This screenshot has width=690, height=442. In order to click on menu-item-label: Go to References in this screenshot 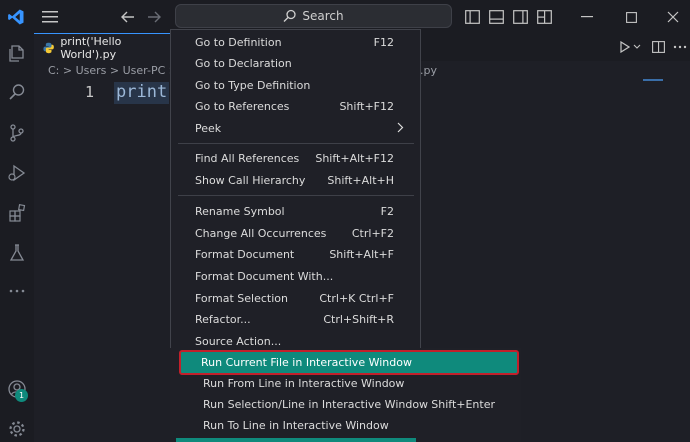, I will do `click(242, 106)`.